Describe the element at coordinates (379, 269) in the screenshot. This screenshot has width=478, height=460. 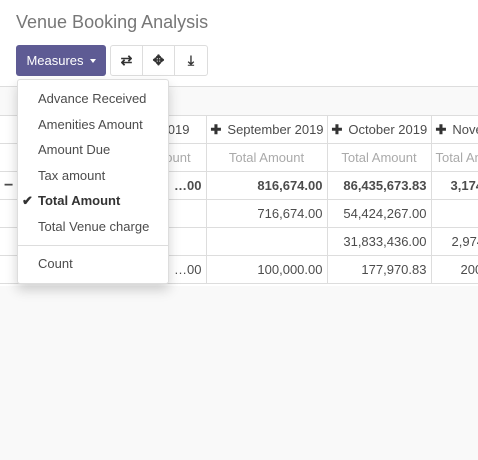
I see `cell: 177,970.83` at that location.